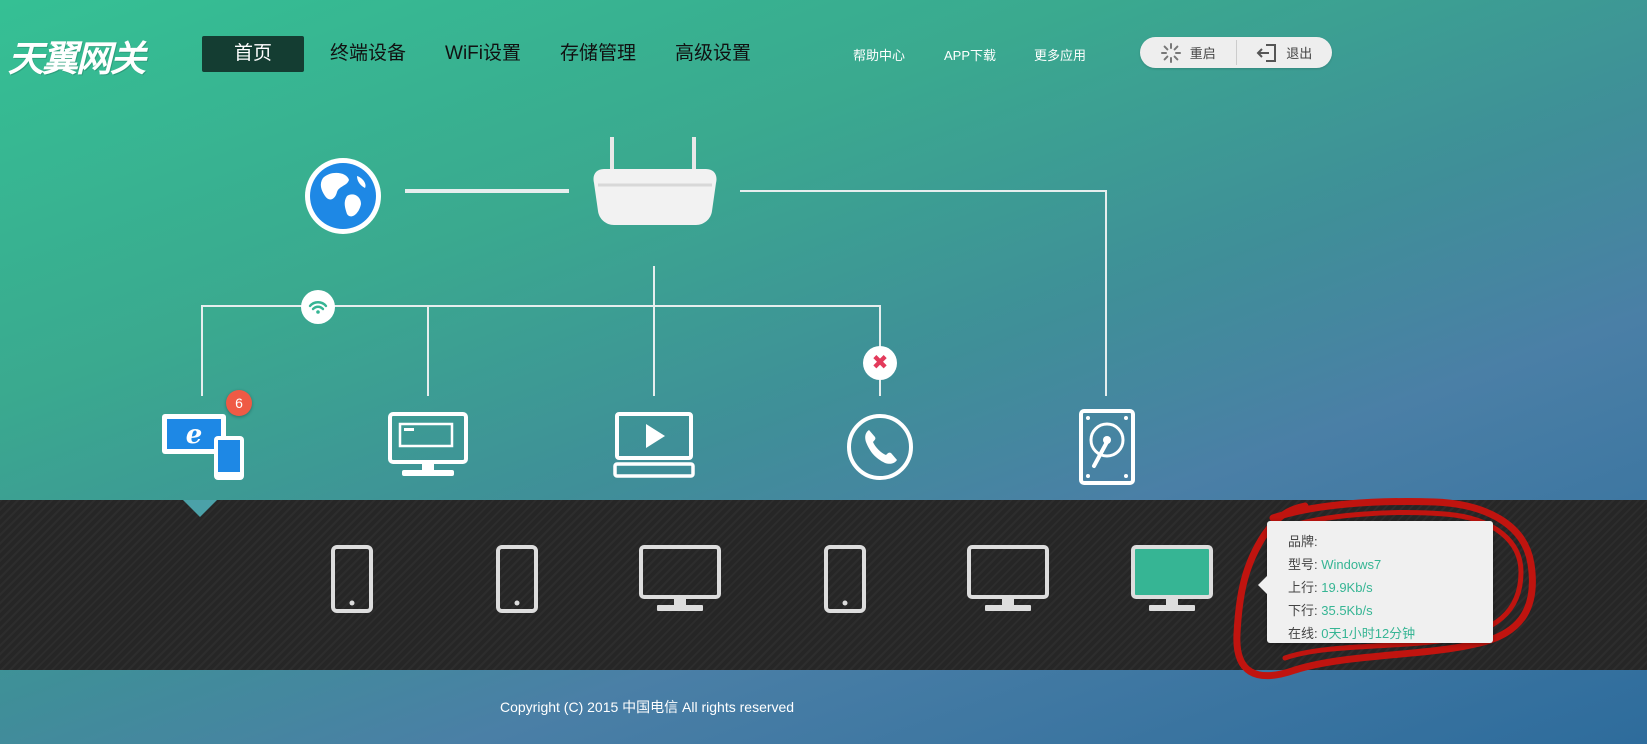 This screenshot has height=744, width=1647. I want to click on online-value: 0天1小时12分钟, so click(1368, 633).